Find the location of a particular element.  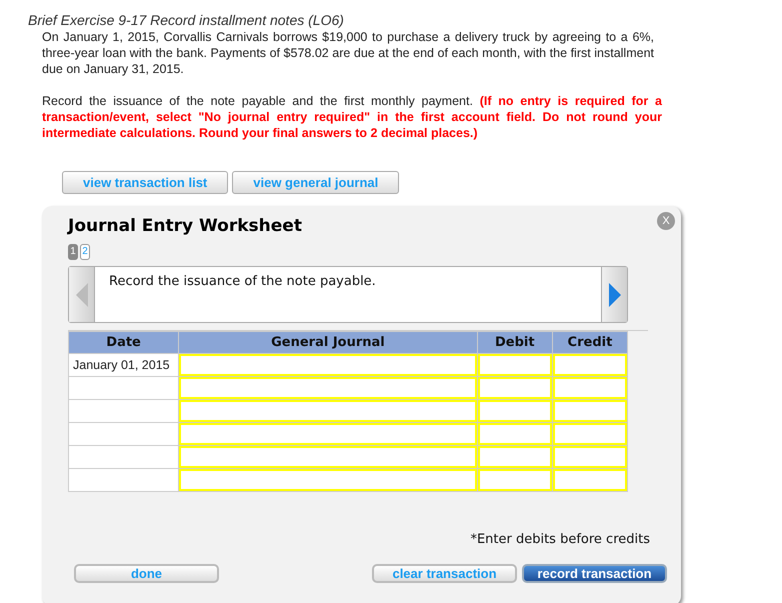

left-triangle-icon is located at coordinates (82, 294).